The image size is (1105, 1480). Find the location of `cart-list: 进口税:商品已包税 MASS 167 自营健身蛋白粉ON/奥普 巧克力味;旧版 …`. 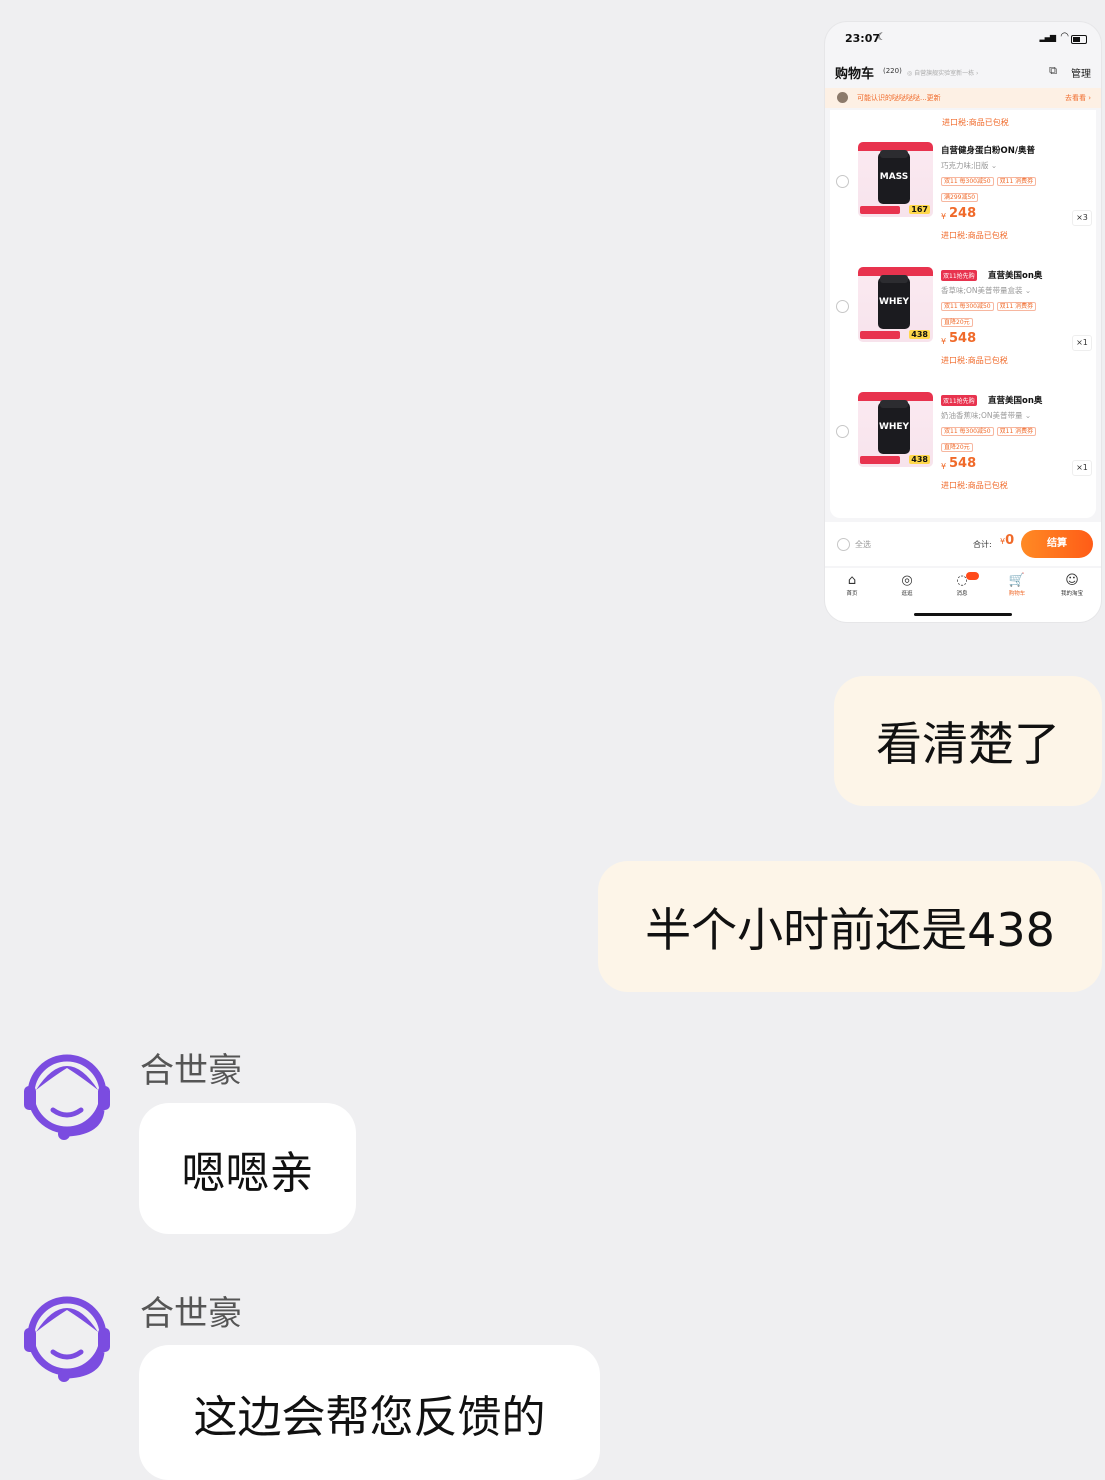

cart-list: 进口税:商品已包税 MASS 167 自营健身蛋白粉ON/奥普 巧克力味;旧版 … is located at coordinates (963, 314).